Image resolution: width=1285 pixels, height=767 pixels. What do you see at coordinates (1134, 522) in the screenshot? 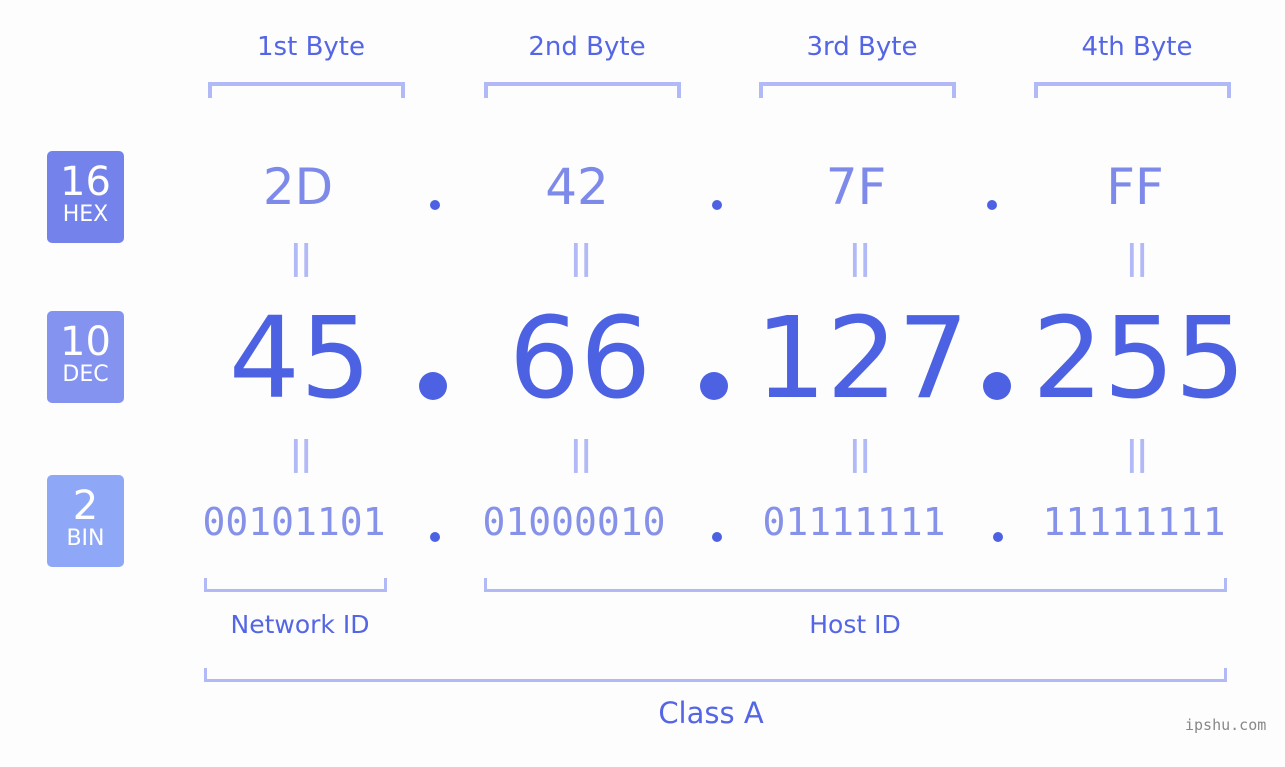
I see `bin-value-4: 11111111` at bounding box center [1134, 522].